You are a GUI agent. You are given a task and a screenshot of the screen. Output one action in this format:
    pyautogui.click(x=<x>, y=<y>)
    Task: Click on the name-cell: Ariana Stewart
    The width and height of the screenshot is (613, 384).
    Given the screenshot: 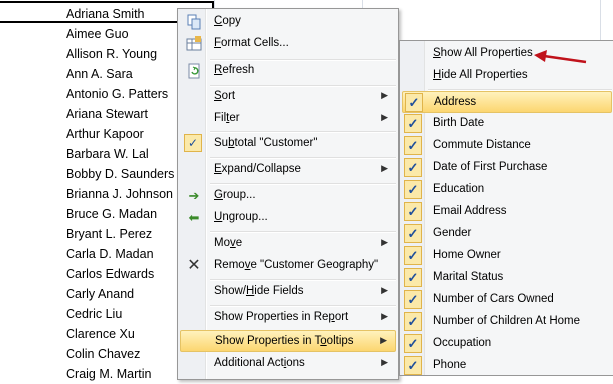 What is the action you would take?
    pyautogui.click(x=120, y=114)
    